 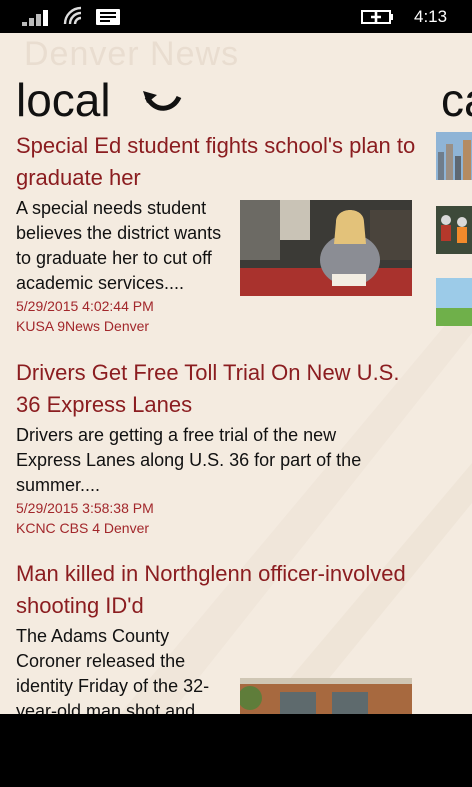 I want to click on thumb-city, so click(x=454, y=156).